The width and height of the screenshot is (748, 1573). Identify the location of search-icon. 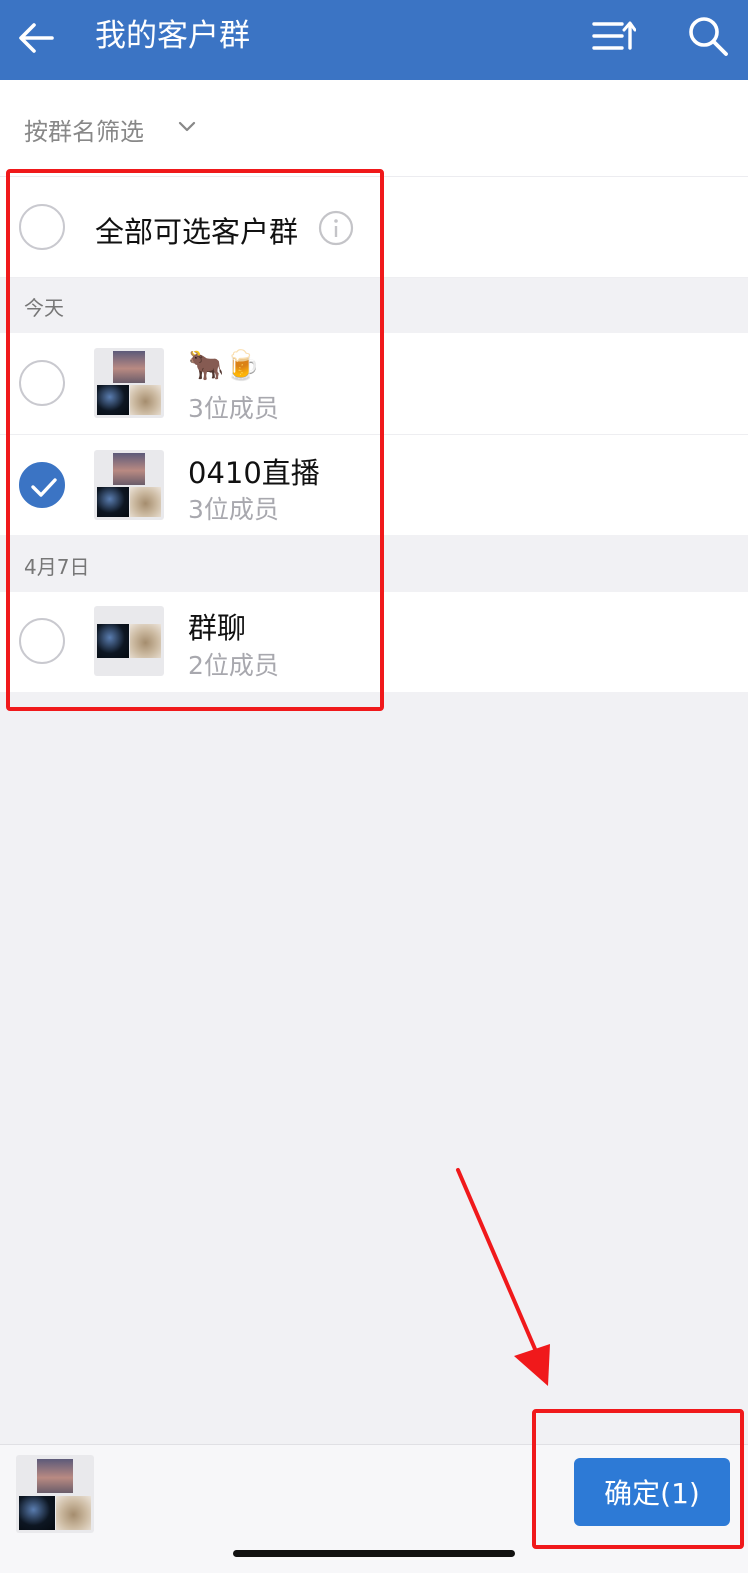
(708, 36).